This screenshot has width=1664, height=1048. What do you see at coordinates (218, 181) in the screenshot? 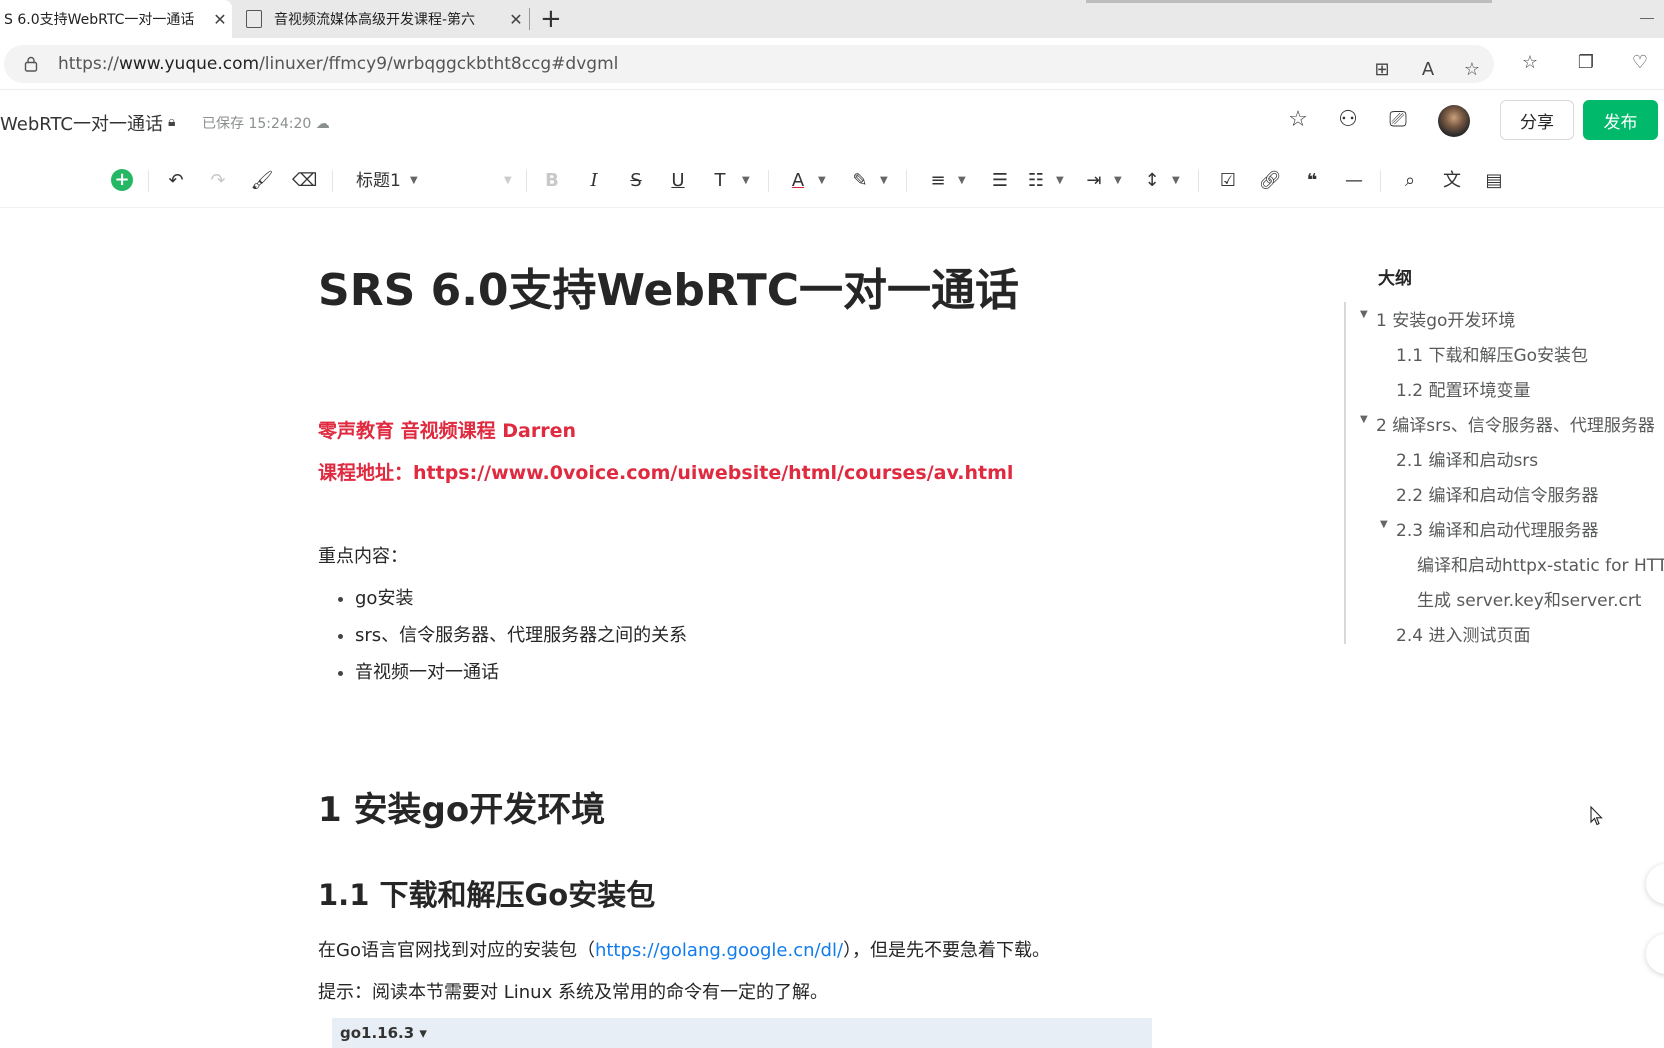
I see `redo-icon: ↷` at bounding box center [218, 181].